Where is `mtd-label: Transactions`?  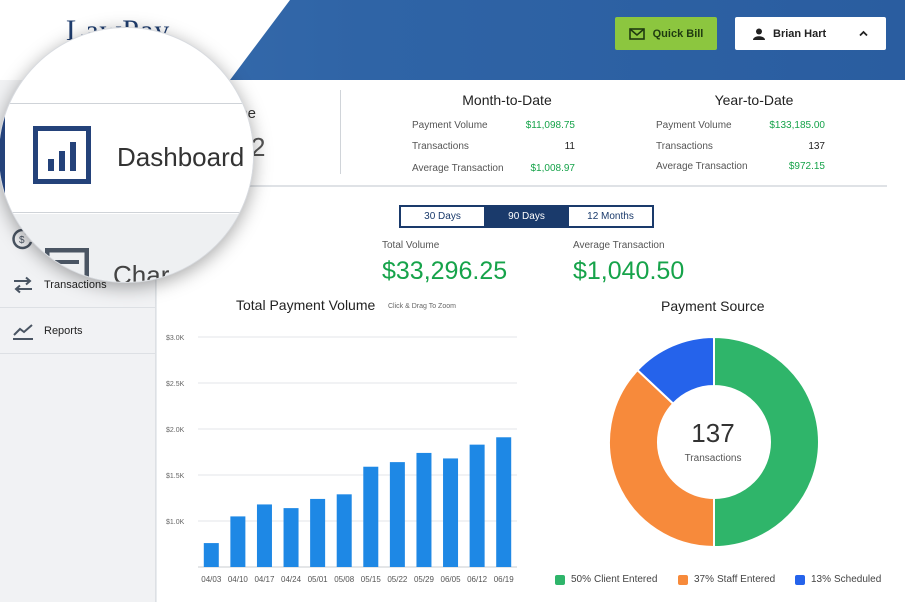 mtd-label: Transactions is located at coordinates (440, 146).